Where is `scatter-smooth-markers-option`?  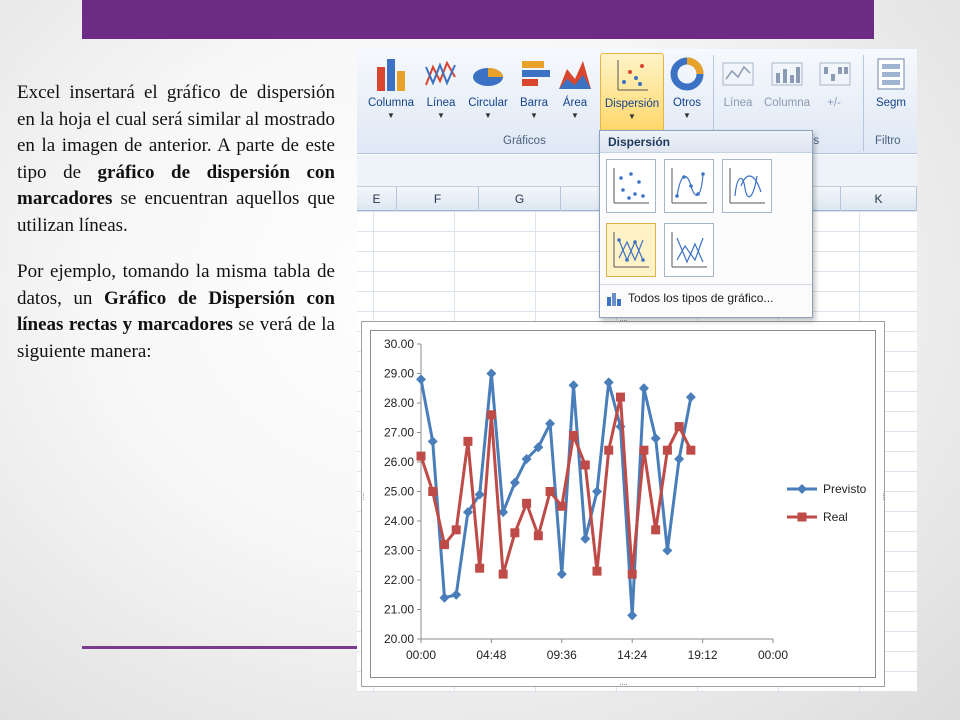
scatter-smooth-markers-option is located at coordinates (689, 186).